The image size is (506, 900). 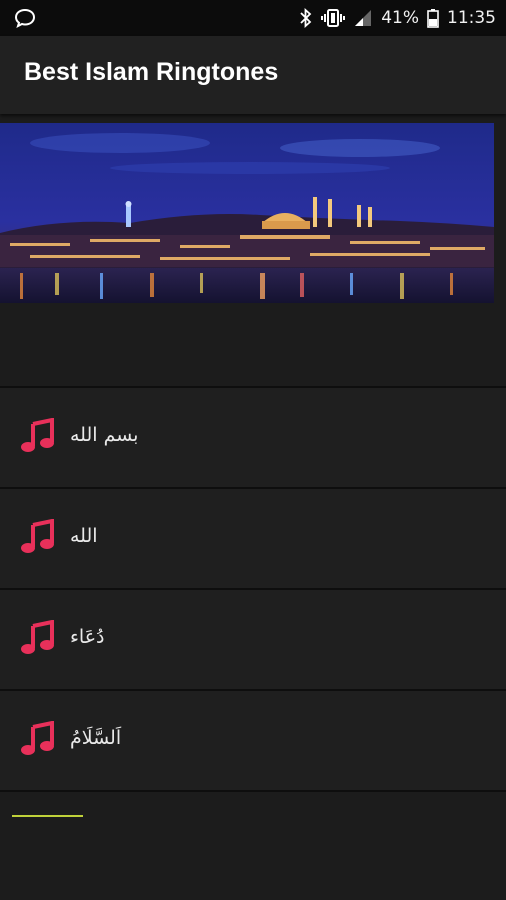 What do you see at coordinates (47, 816) in the screenshot?
I see `loading-indicator` at bounding box center [47, 816].